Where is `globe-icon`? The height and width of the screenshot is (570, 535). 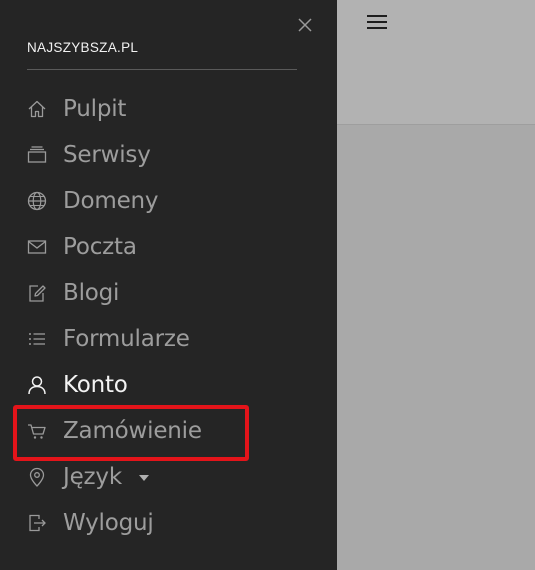 globe-icon is located at coordinates (37, 201).